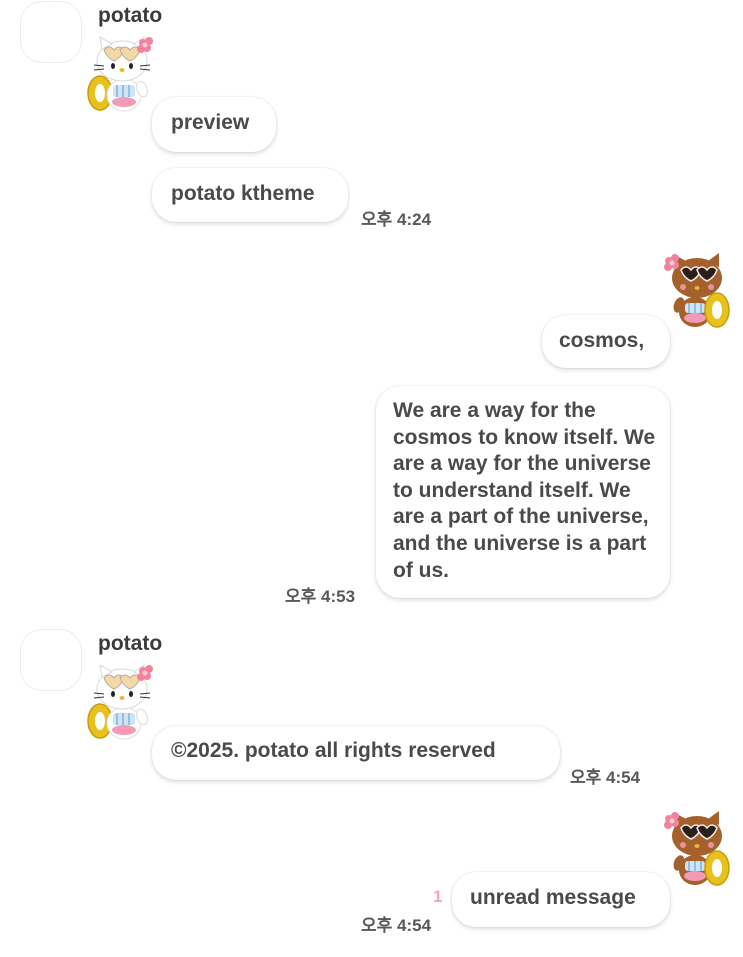  What do you see at coordinates (356, 753) in the screenshot?
I see `message-bubble: ©2025. potato all rights reserved` at bounding box center [356, 753].